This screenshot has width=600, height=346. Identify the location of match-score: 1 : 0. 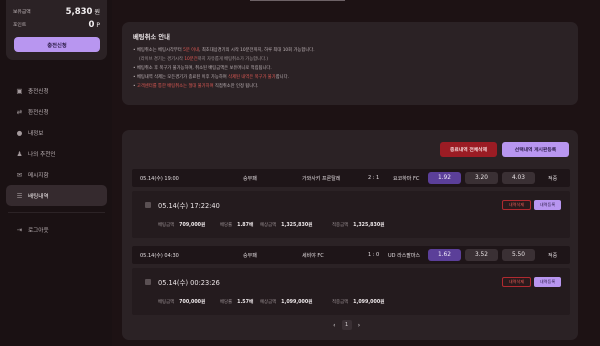
(374, 255).